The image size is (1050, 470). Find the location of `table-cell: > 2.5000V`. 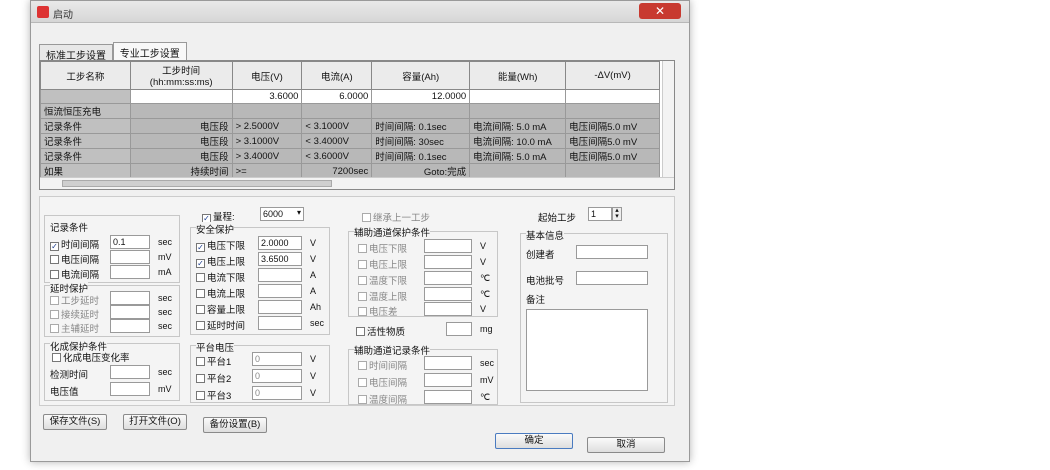

table-cell: > 2.5000V is located at coordinates (267, 126).